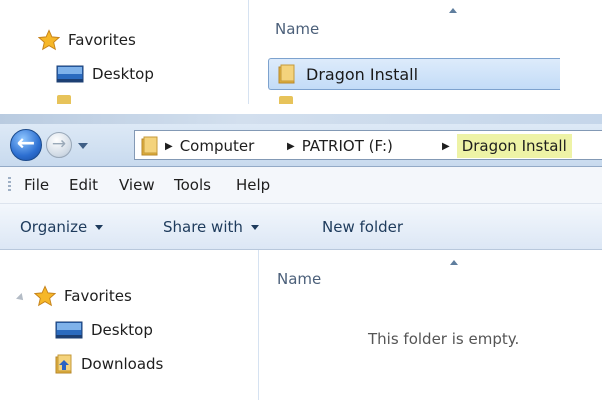  Describe the element at coordinates (36, 185) in the screenshot. I see `menu-file: File` at that location.